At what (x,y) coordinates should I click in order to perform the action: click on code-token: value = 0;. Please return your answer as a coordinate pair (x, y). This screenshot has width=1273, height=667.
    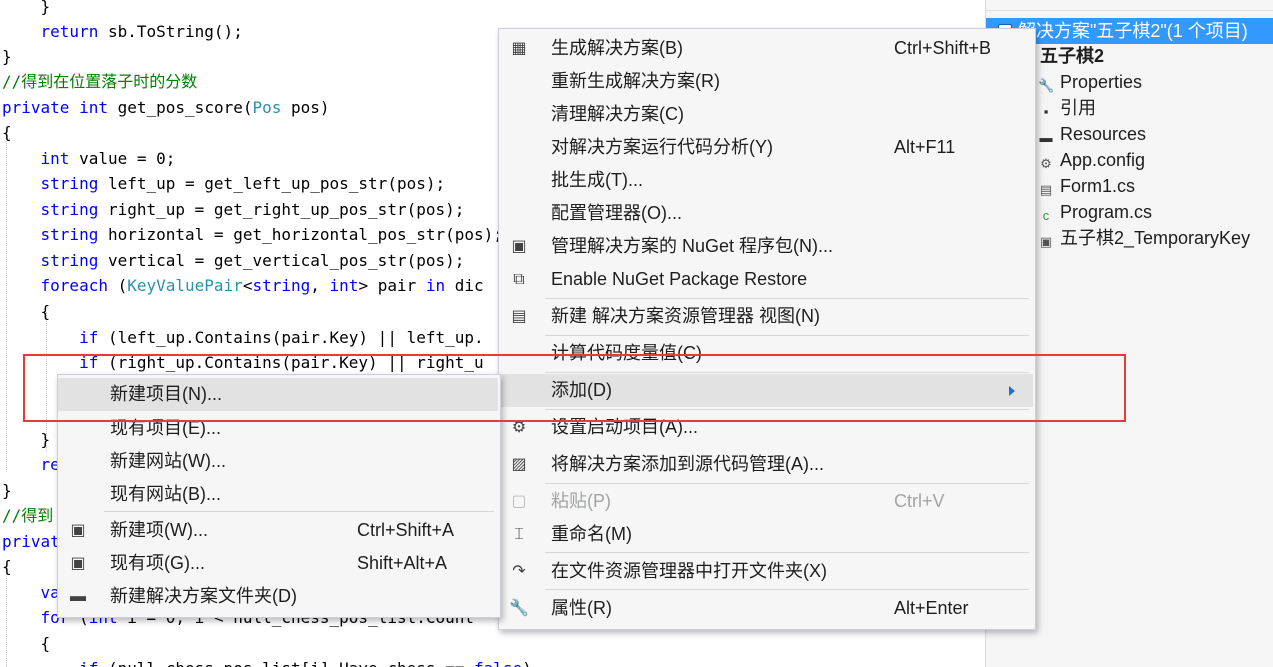
    Looking at the image, I should click on (122, 158).